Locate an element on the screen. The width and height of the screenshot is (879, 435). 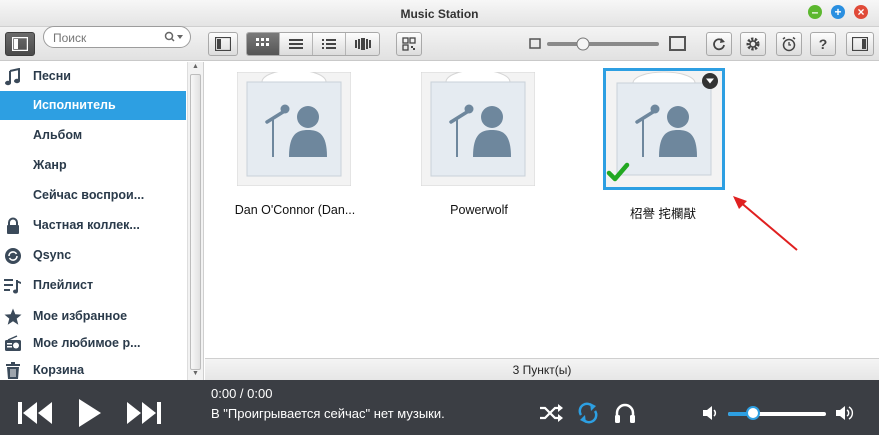
sidebar-item-playlist: Плейлист is located at coordinates (93, 285).